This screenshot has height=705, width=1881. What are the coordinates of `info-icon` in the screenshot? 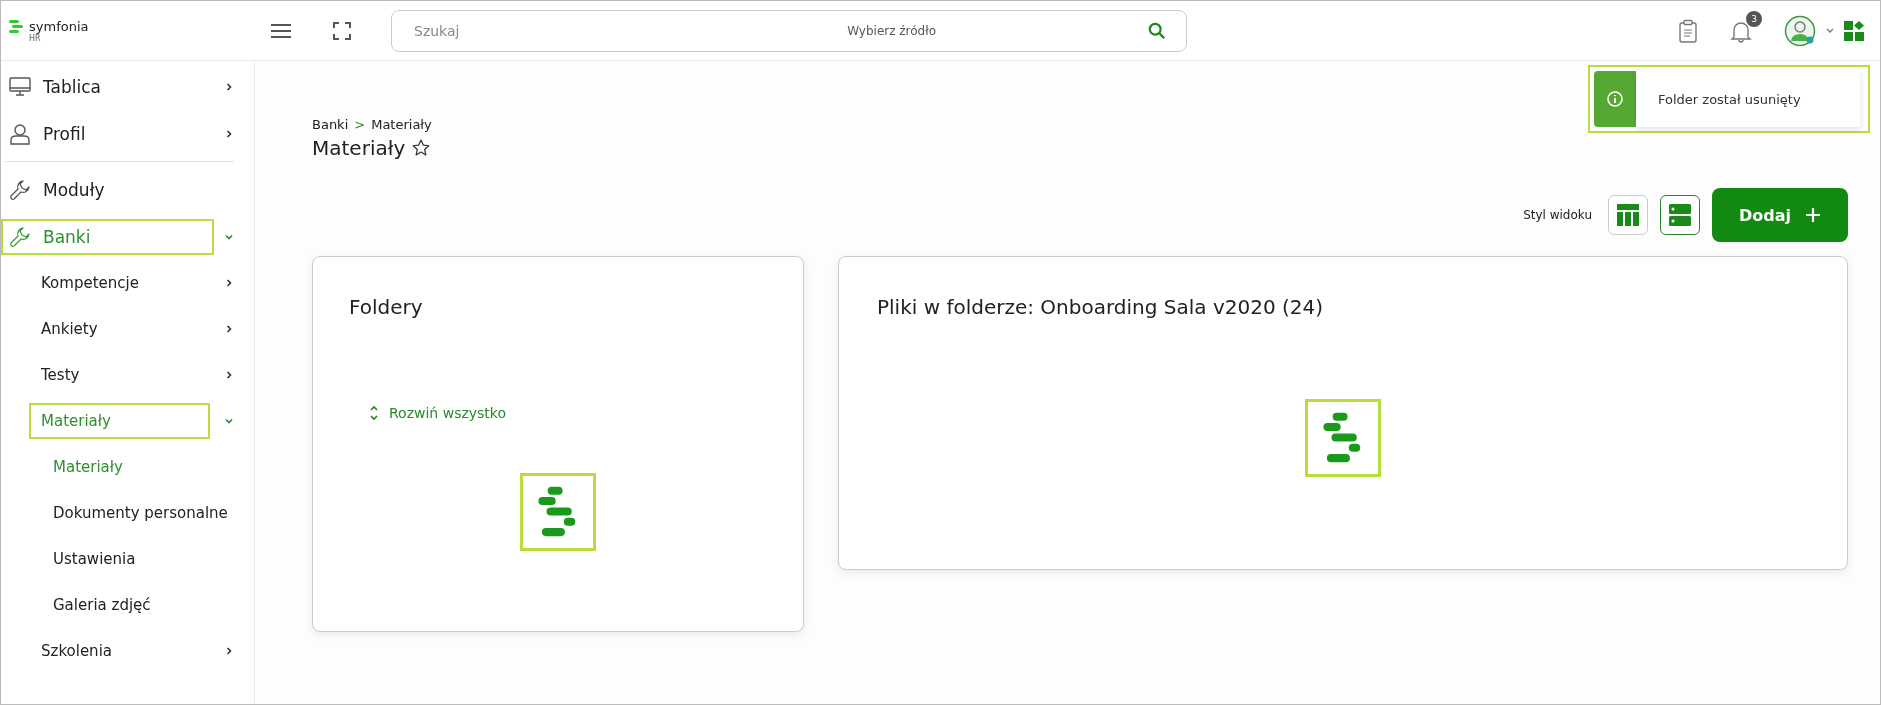 It's located at (1615, 99).